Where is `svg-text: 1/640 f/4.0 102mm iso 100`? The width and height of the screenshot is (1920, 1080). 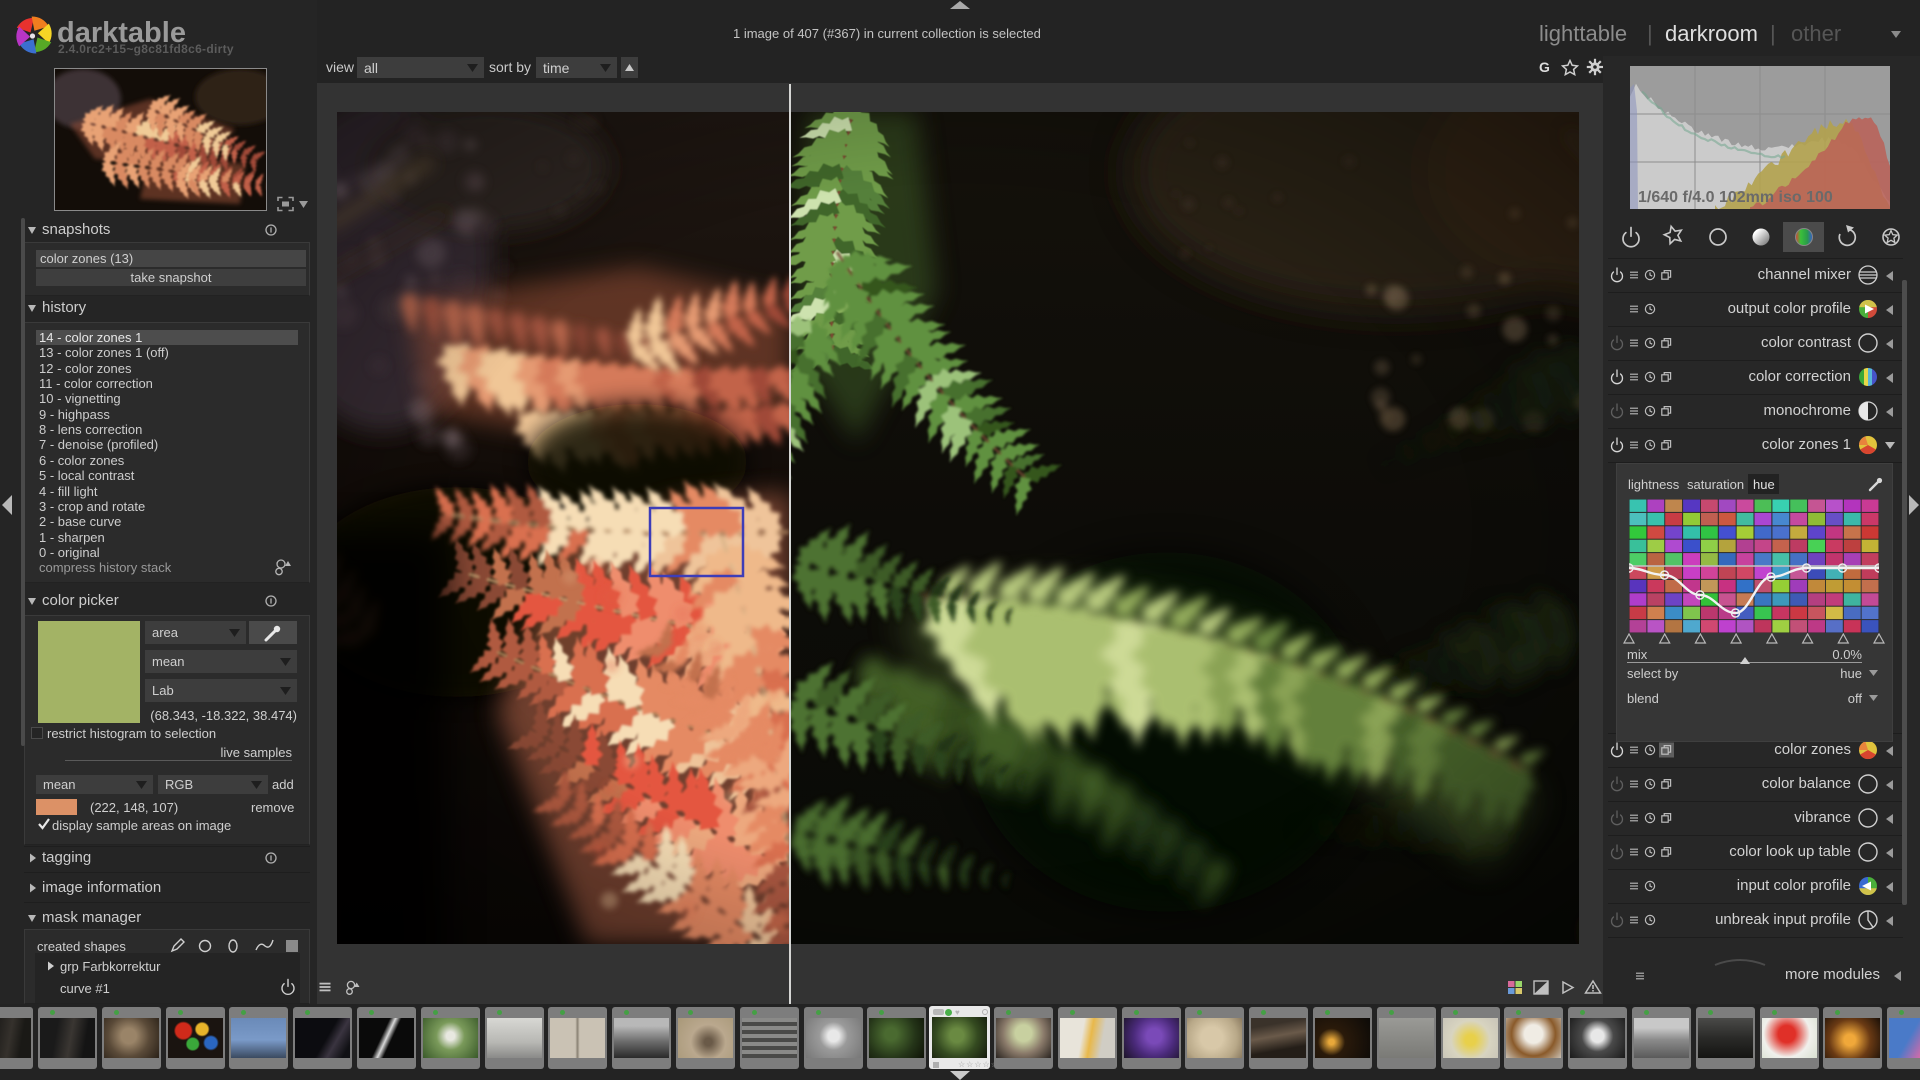
svg-text: 1/640 f/4.0 102mm iso 100 is located at coordinates (1735, 197).